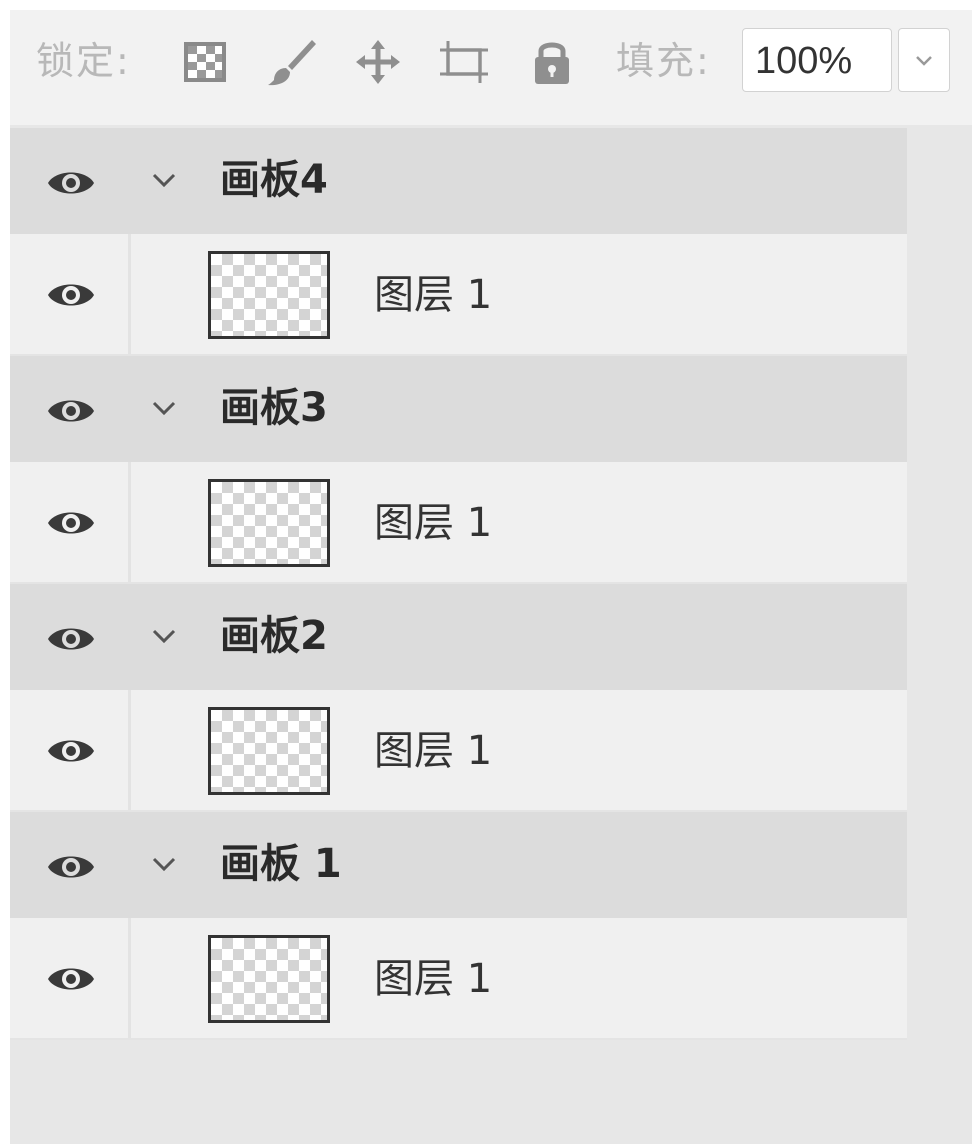 The width and height of the screenshot is (972, 1146). Describe the element at coordinates (491, 67) in the screenshot. I see `lock-toolbar: 锁定: 填充: 100%` at that location.